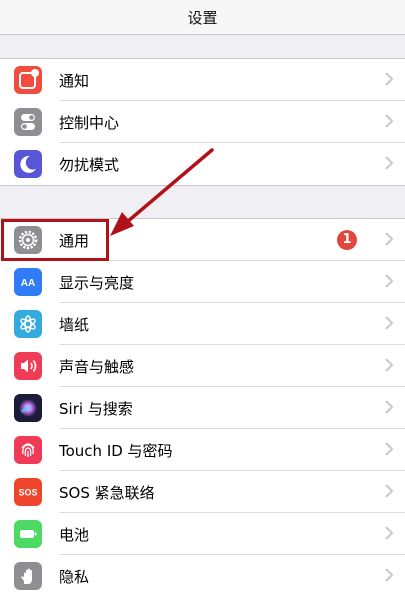 The height and width of the screenshot is (600, 405). What do you see at coordinates (202, 492) in the screenshot?
I see `settings-row-emergency-sos: SOS SOS 紧急联络` at bounding box center [202, 492].